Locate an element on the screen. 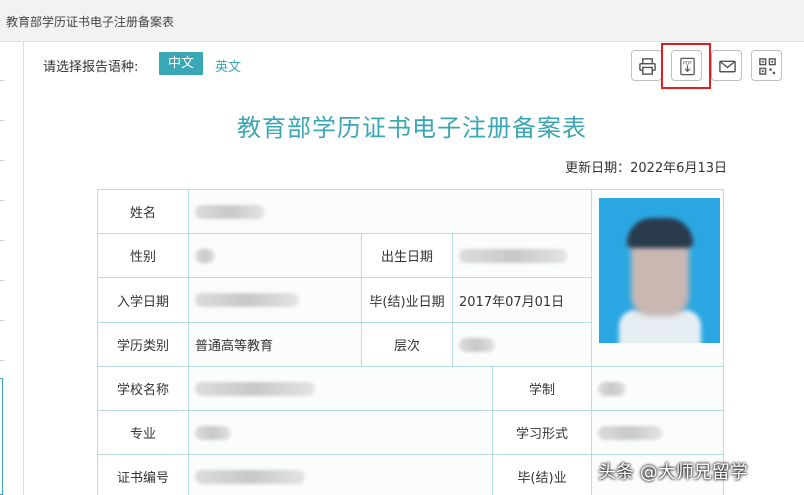 Image resolution: width=804 pixels, height=495 pixels. window-title: 教育部学历证书电子注册备案表 is located at coordinates (90, 22).